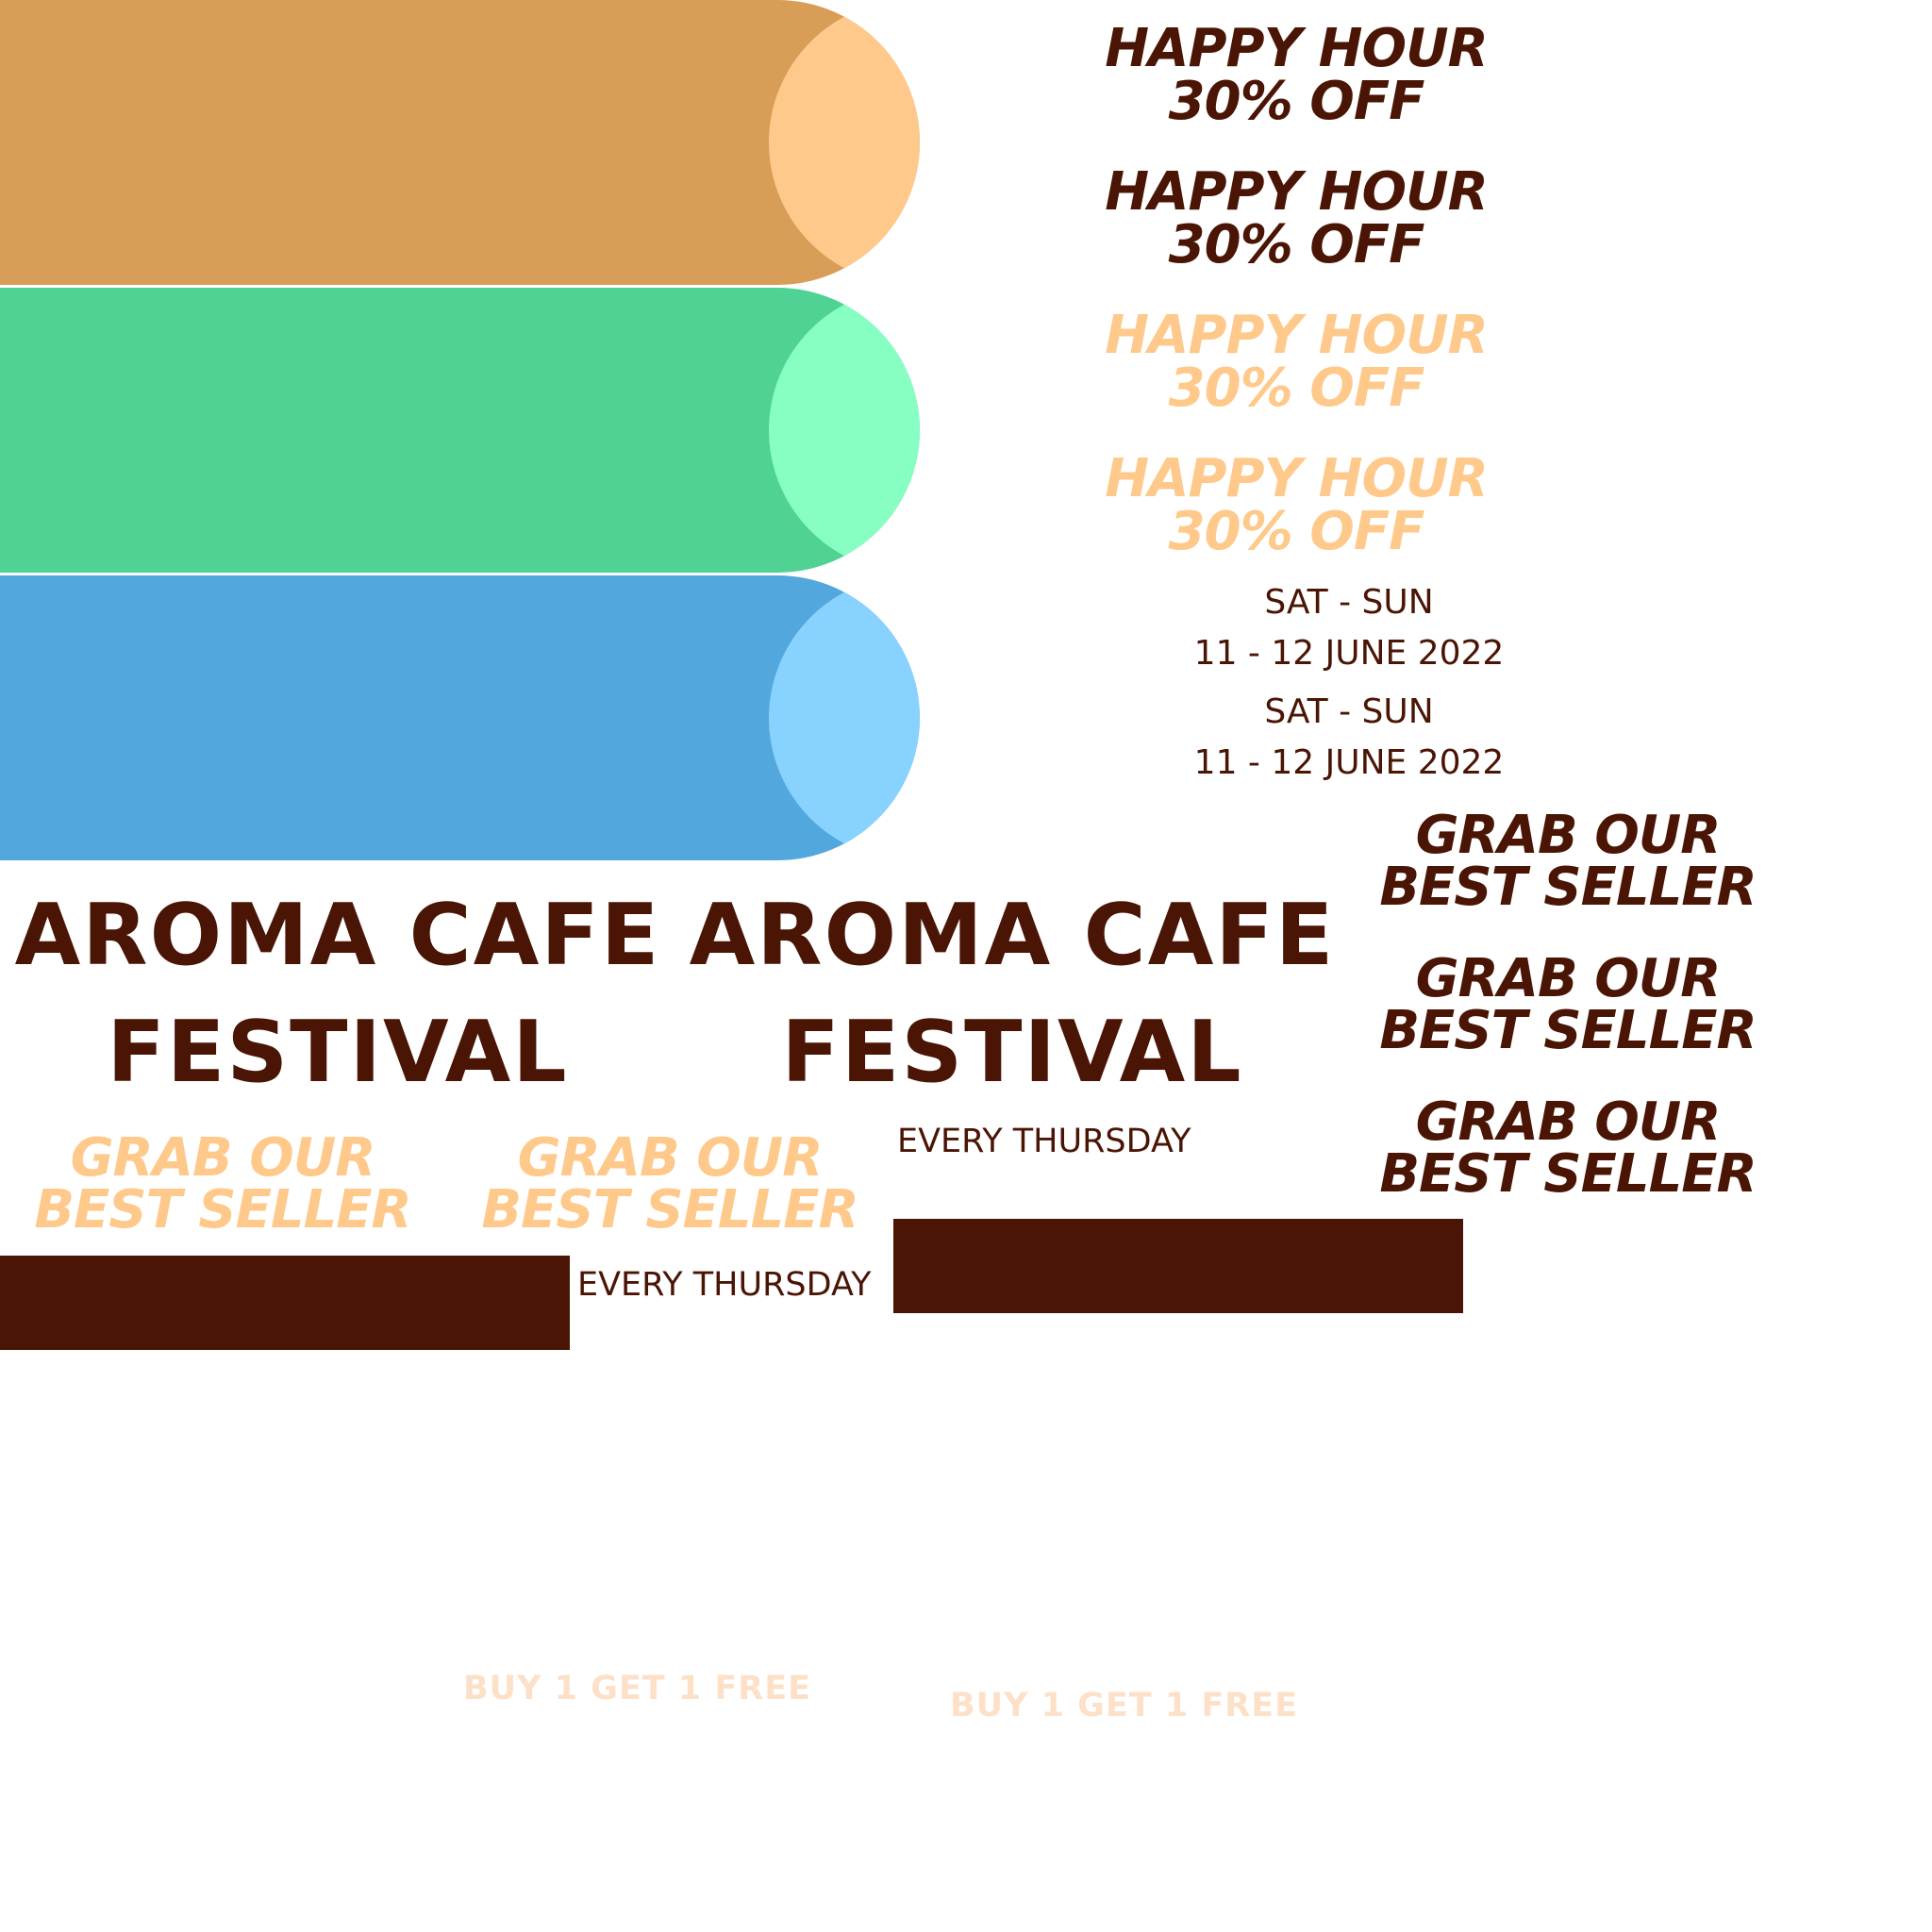 The width and height of the screenshot is (1932, 1932). What do you see at coordinates (1178, 1266) in the screenshot?
I see `dark-band-right` at bounding box center [1178, 1266].